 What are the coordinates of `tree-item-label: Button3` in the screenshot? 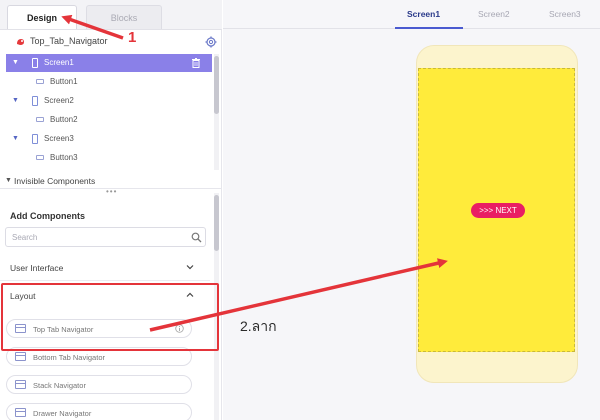 It's located at (64, 157).